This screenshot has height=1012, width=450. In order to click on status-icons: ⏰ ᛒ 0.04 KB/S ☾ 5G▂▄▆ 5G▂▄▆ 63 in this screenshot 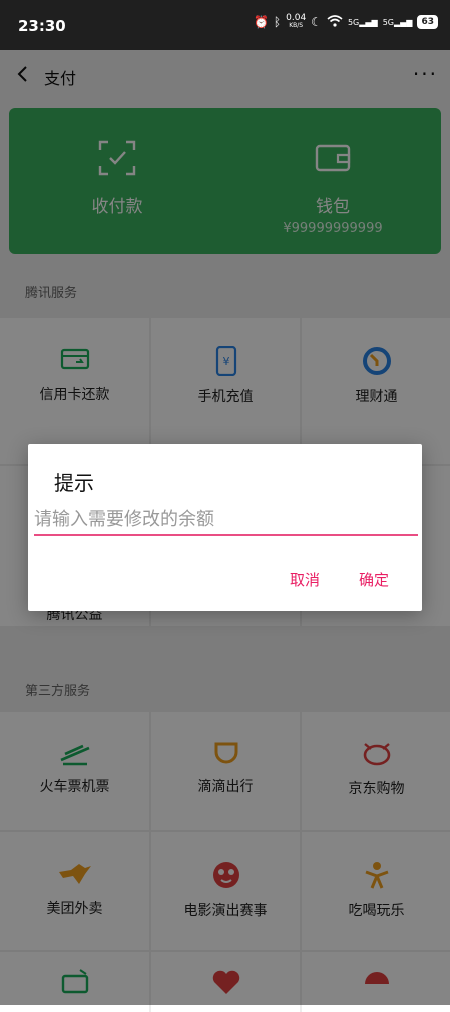, I will do `click(346, 22)`.